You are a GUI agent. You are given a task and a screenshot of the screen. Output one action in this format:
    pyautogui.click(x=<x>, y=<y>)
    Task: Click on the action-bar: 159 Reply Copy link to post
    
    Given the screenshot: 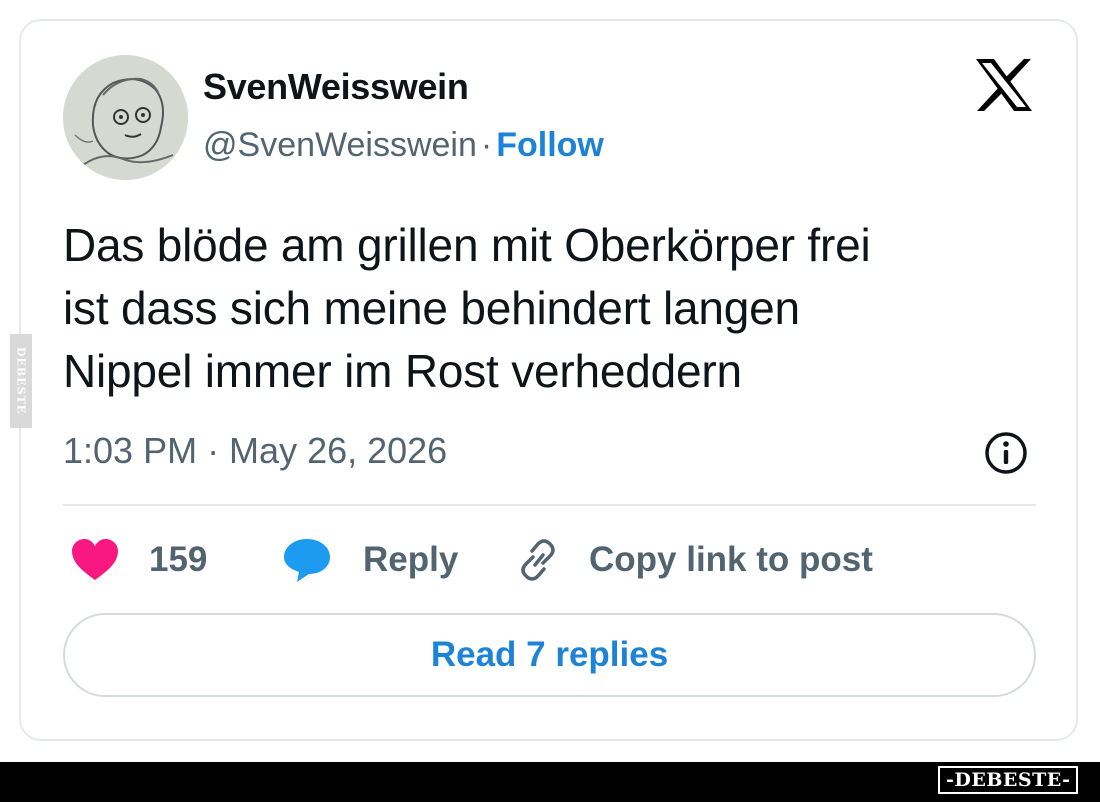 What is the action you would take?
    pyautogui.click(x=549, y=560)
    